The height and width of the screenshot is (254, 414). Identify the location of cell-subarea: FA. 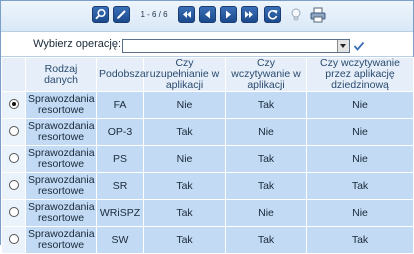
(120, 105).